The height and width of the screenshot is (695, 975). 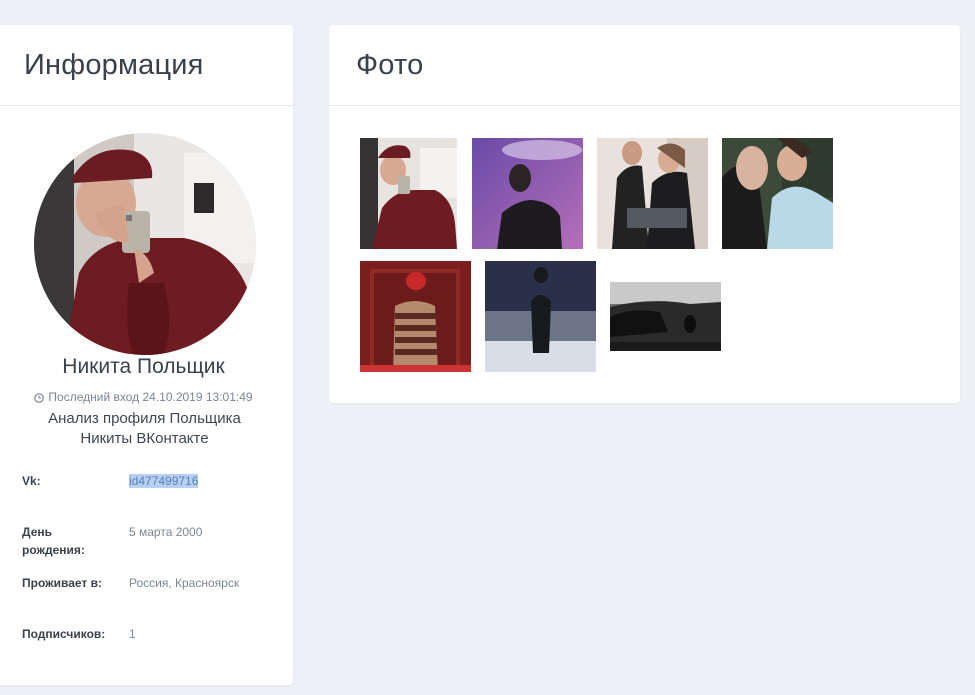 I want to click on profile-name: Никита Польщик, so click(x=143, y=366).